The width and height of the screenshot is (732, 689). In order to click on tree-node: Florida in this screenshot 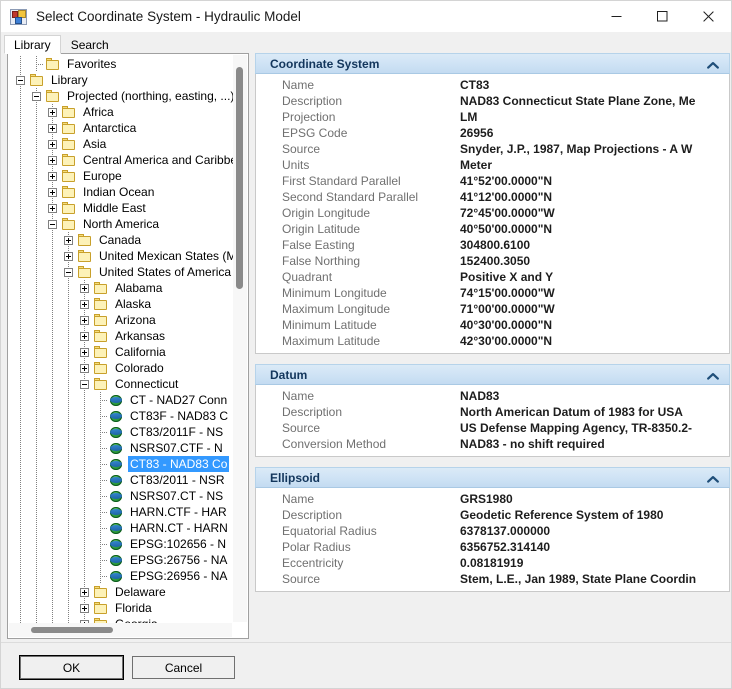, I will do `click(120, 608)`.